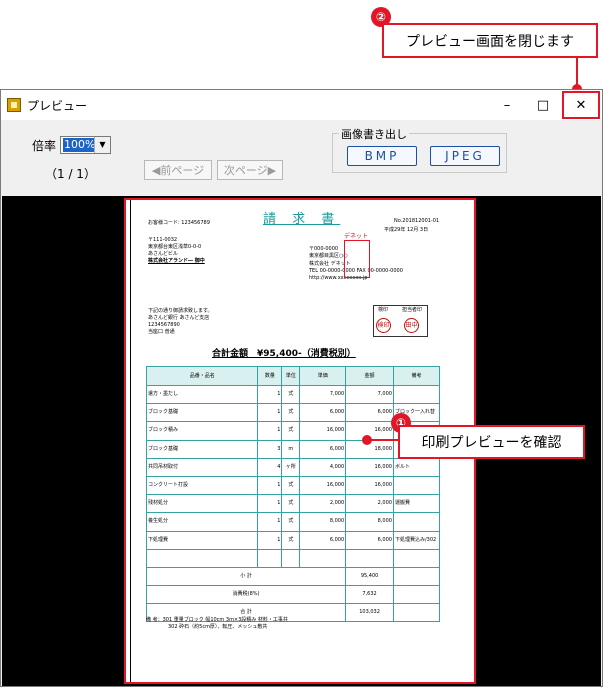  I want to click on window-title: プレビュー, so click(57, 106).